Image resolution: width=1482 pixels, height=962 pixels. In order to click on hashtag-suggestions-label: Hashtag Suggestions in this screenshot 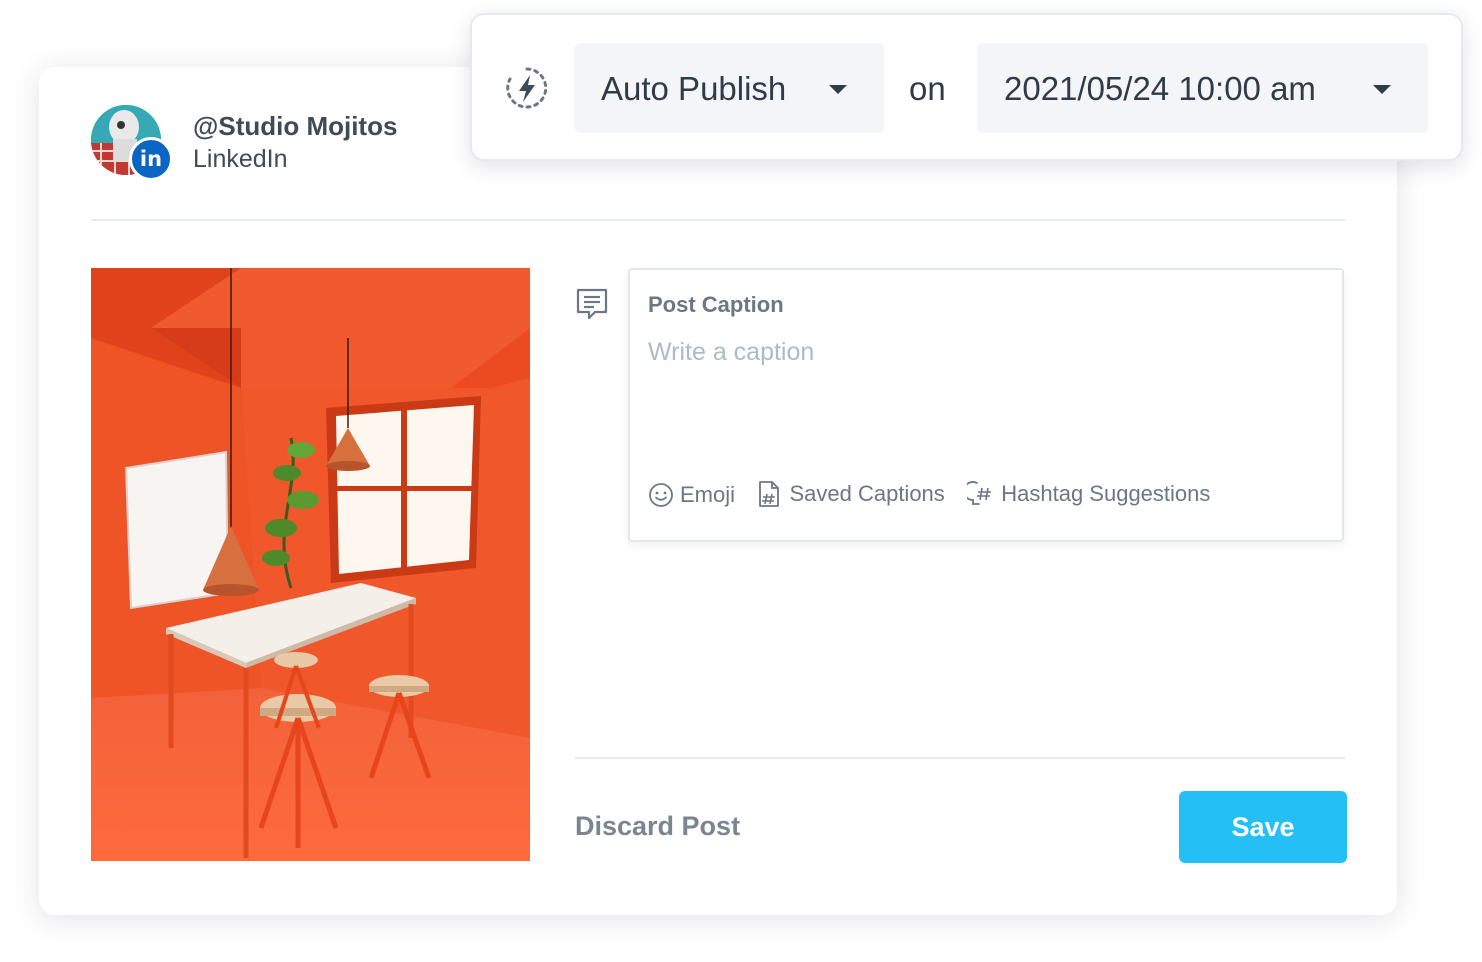, I will do `click(1106, 493)`.